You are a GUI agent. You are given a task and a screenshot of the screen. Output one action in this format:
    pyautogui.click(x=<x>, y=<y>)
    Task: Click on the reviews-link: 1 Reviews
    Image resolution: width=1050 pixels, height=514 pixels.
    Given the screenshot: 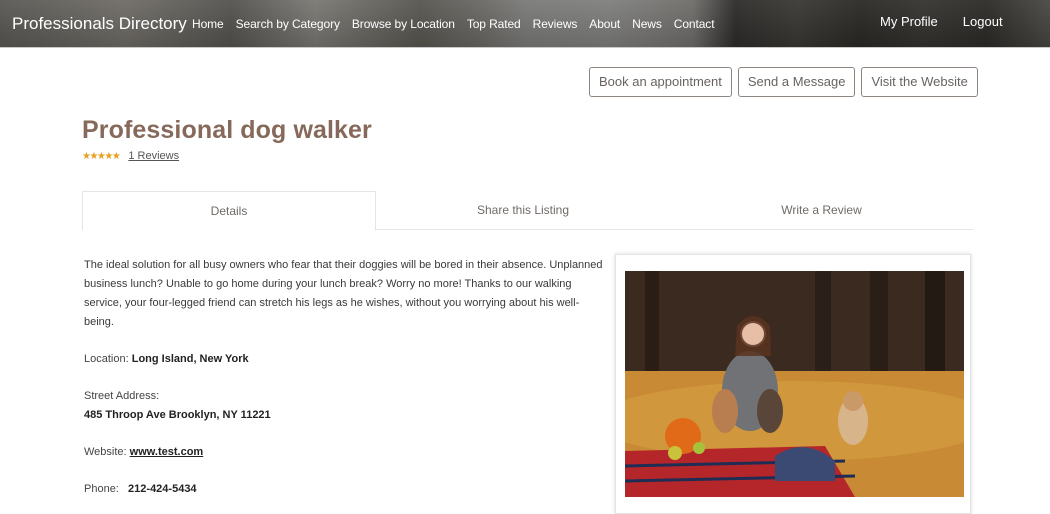 What is the action you would take?
    pyautogui.click(x=153, y=156)
    